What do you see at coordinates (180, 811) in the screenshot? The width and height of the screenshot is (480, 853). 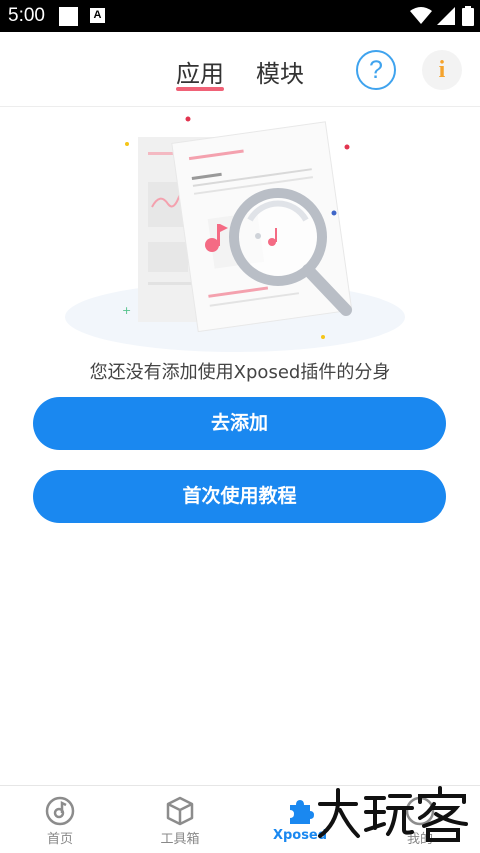 I see `box-icon` at bounding box center [180, 811].